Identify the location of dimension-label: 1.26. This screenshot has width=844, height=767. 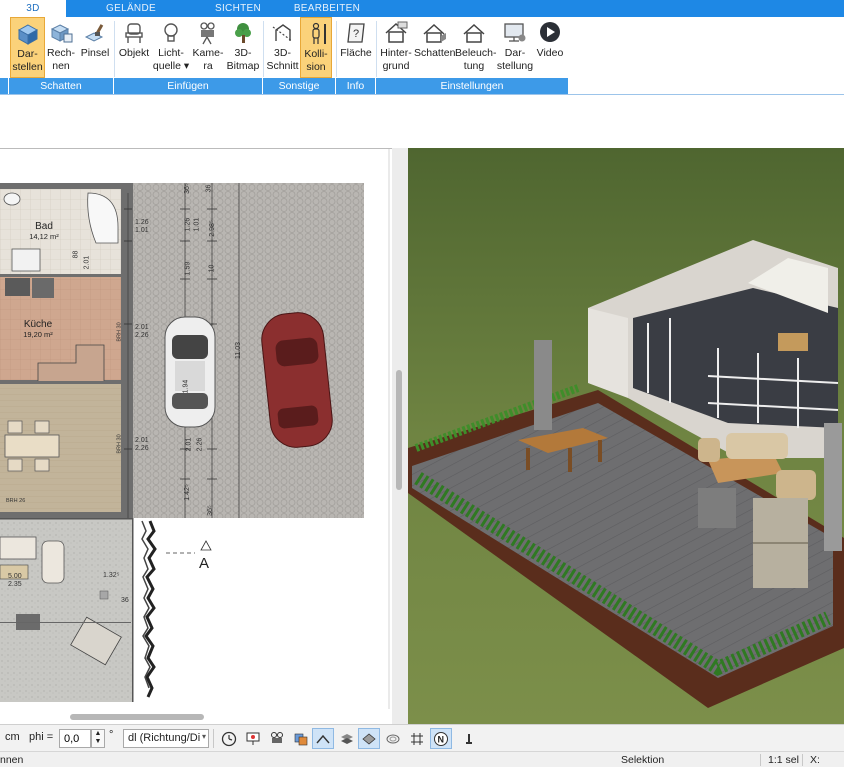
(188, 224).